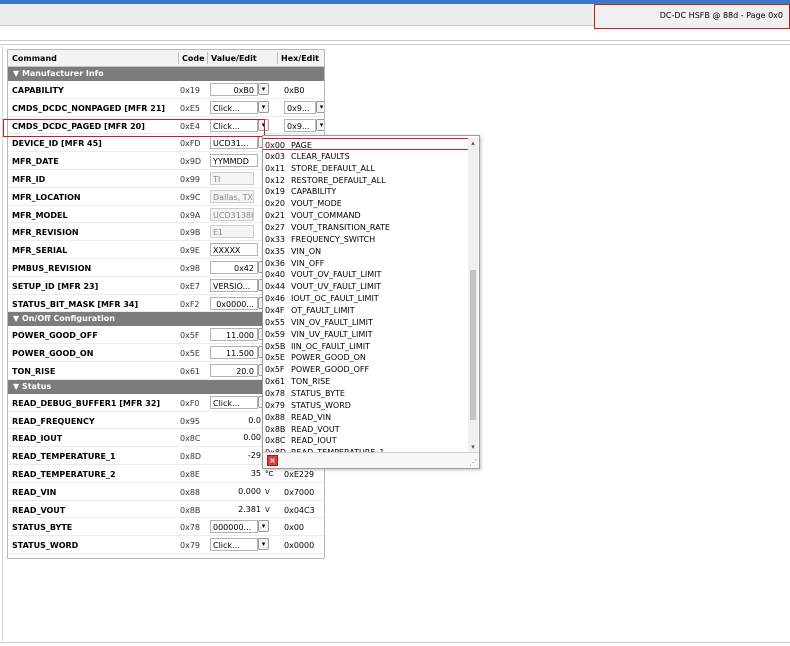 This screenshot has height=646, width=790. I want to click on dropdown-item: 0x19 CAPABILITY, so click(365, 191).